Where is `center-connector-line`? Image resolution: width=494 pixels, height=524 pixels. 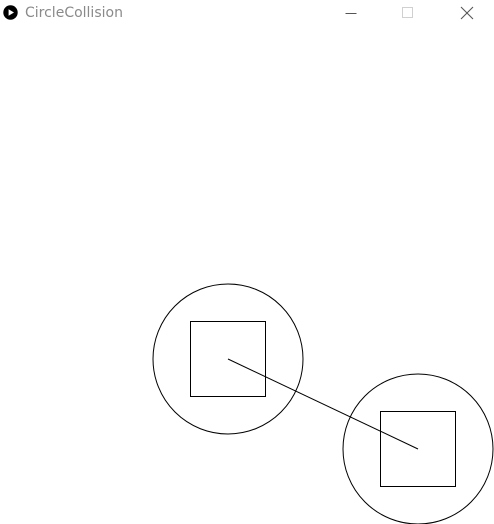
center-connector-line is located at coordinates (323, 404).